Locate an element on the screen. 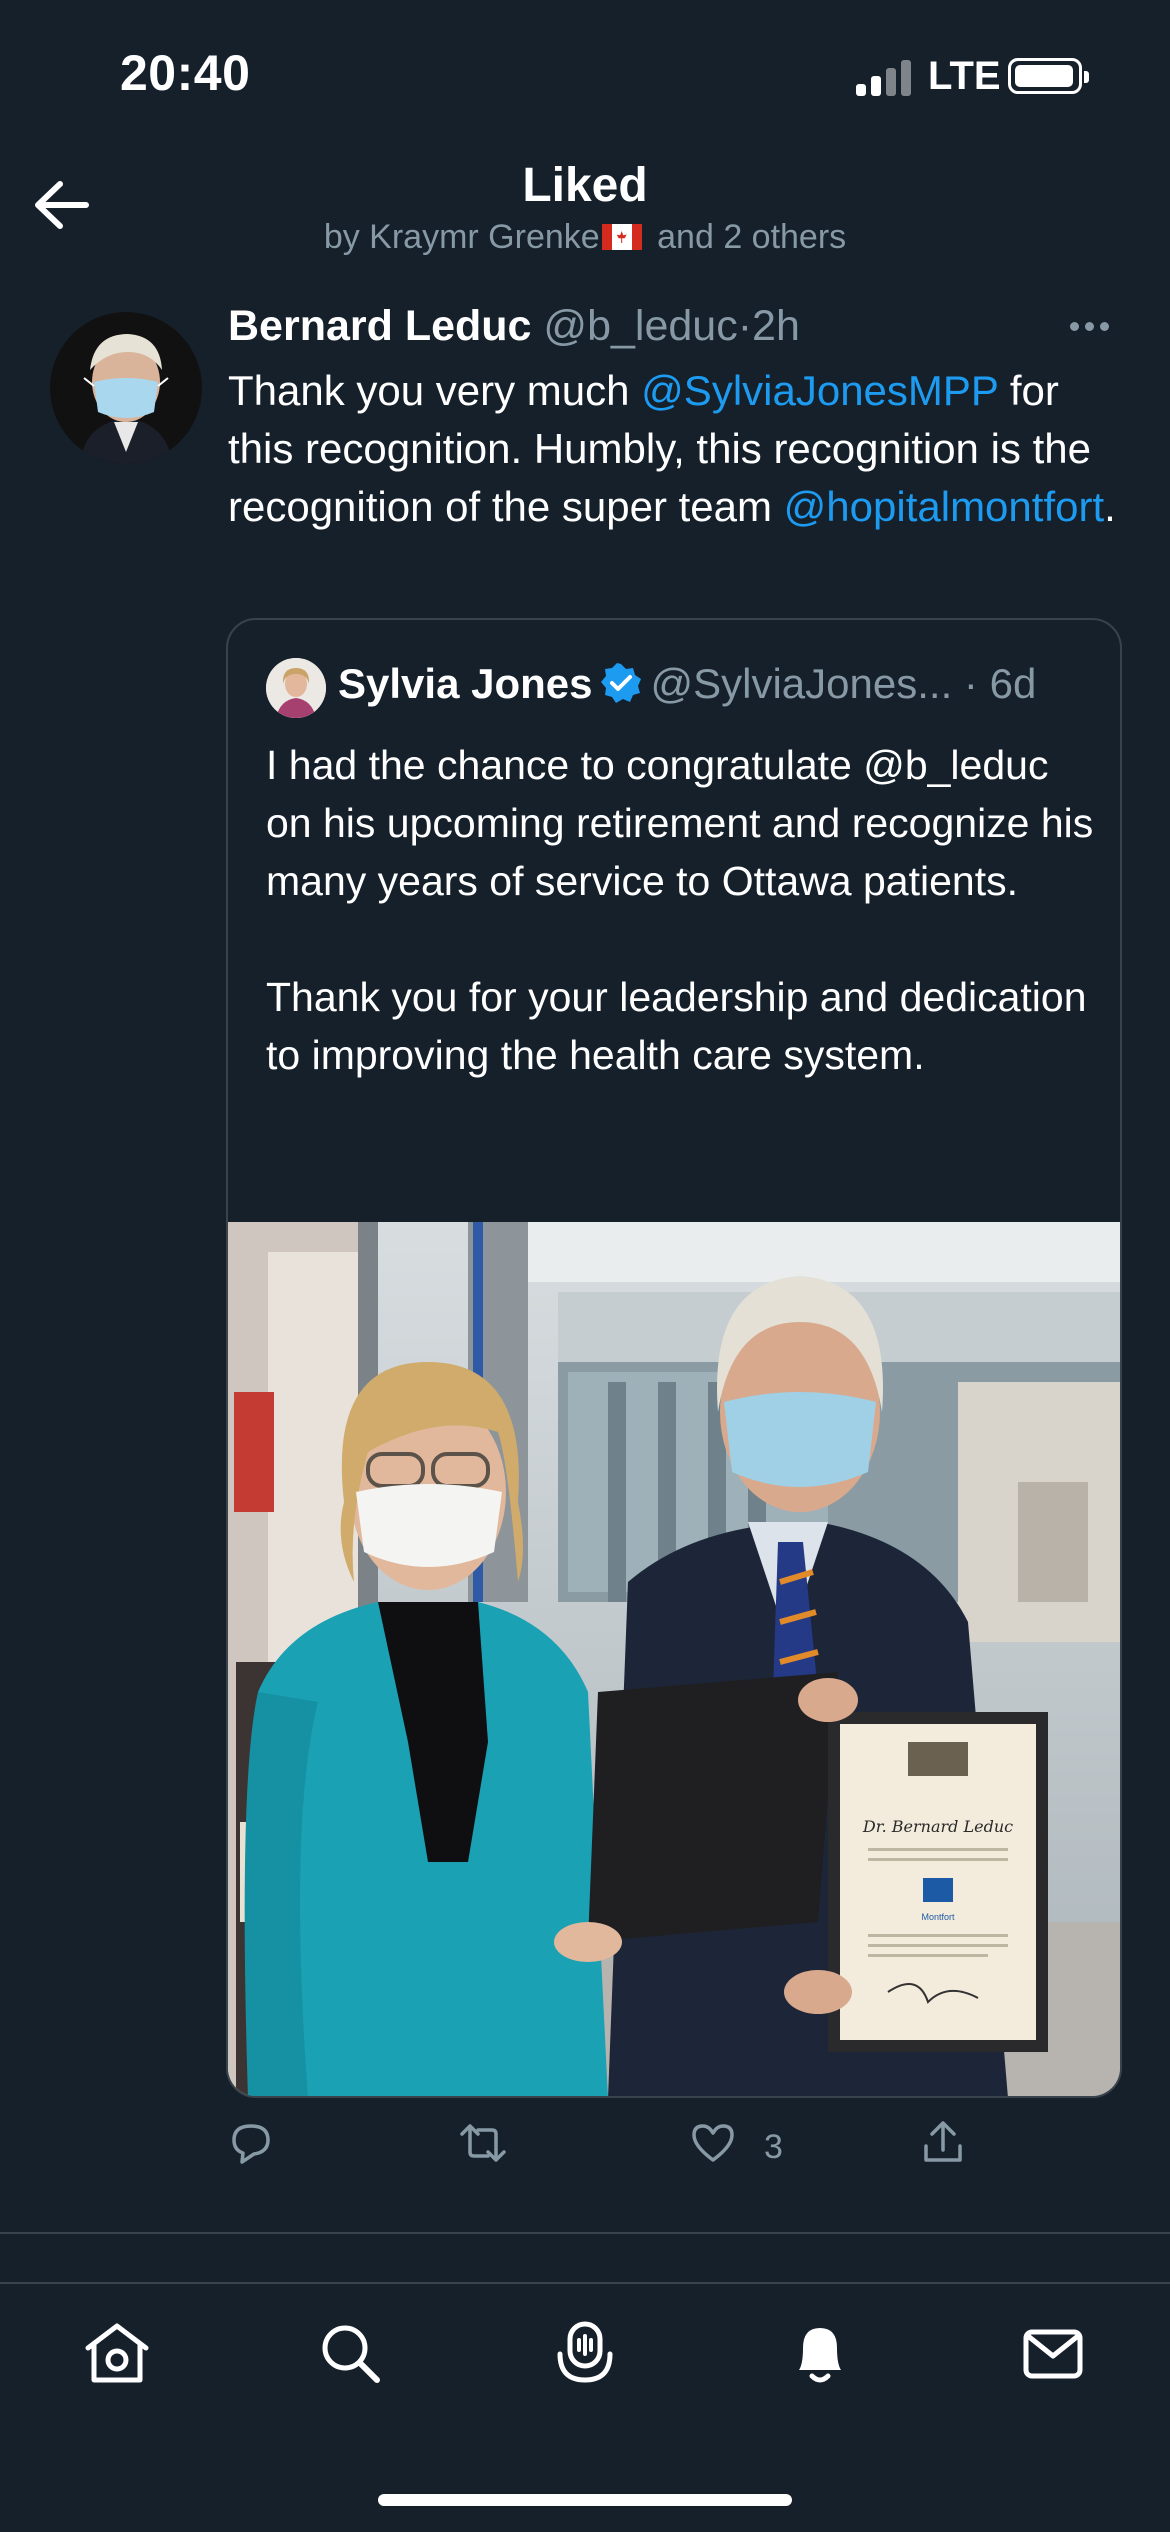 The width and height of the screenshot is (1170, 2532). author-name: Bernard Leduc is located at coordinates (379, 326).